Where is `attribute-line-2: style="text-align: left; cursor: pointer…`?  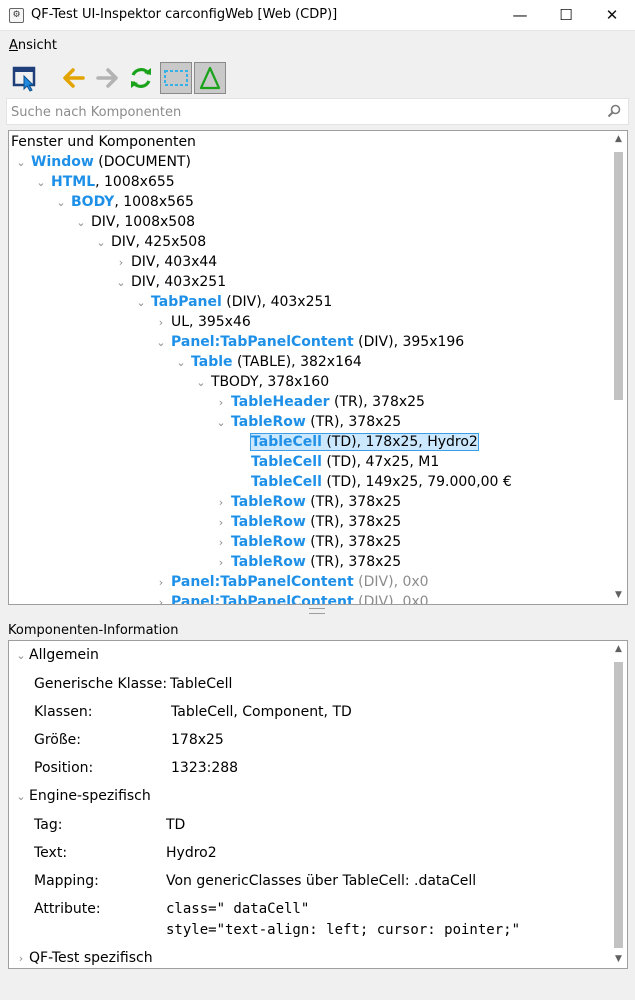 attribute-line-2: style="text-align: left; cursor: pointer… is located at coordinates (343, 930).